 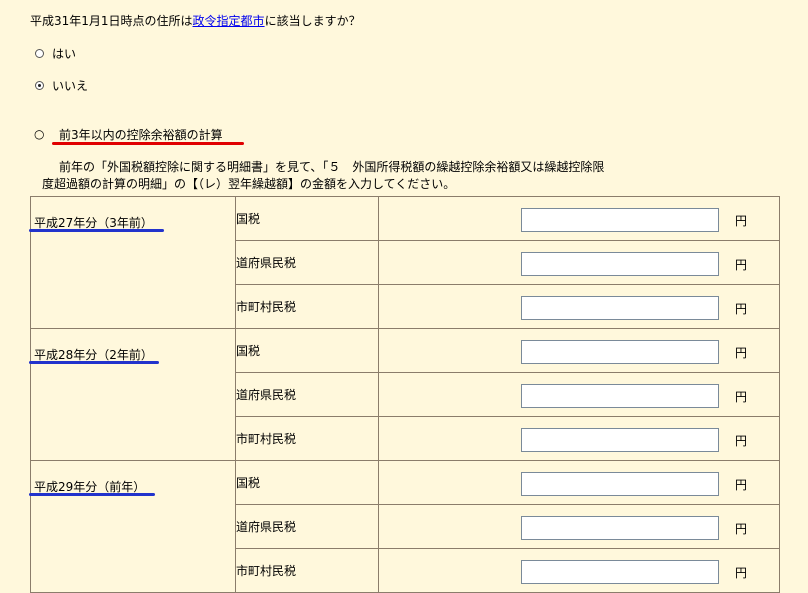 I want to click on amount-input-h28-national, so click(x=620, y=352).